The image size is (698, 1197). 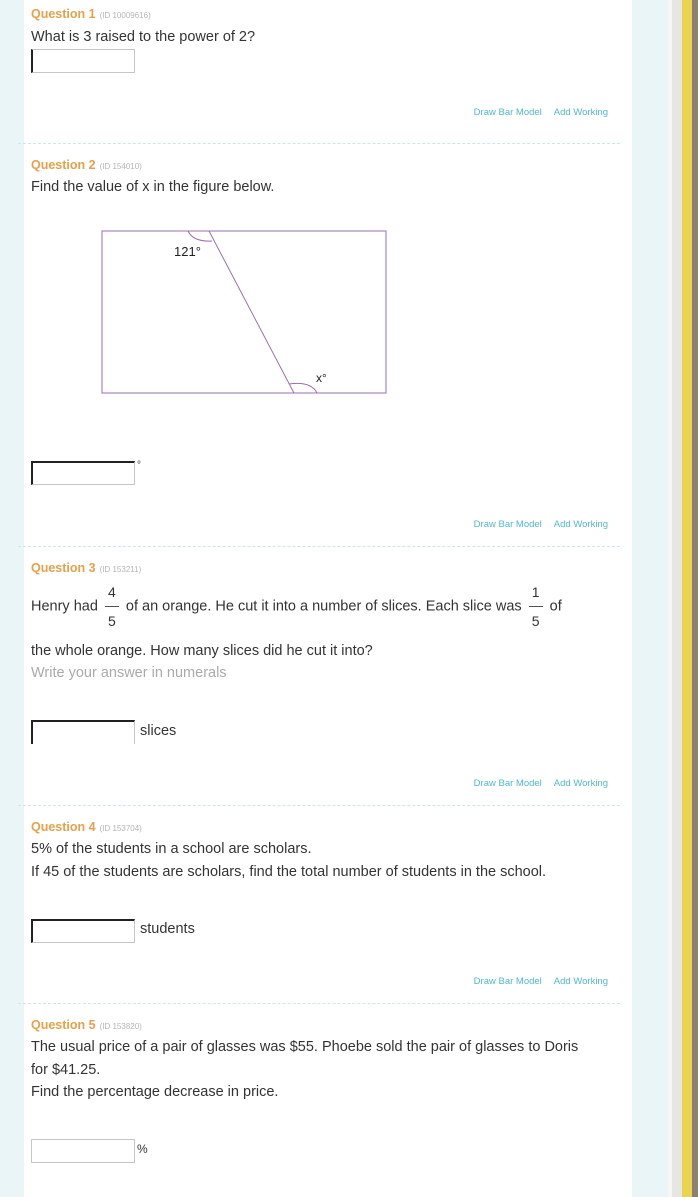 What do you see at coordinates (83, 931) in the screenshot?
I see `question-4-answer-input` at bounding box center [83, 931].